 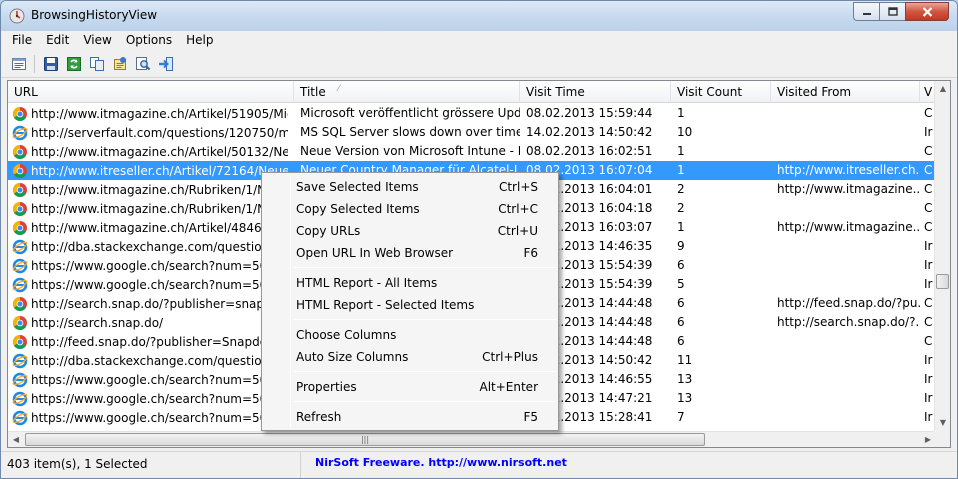 I want to click on minimize-icon, so click(x=866, y=13).